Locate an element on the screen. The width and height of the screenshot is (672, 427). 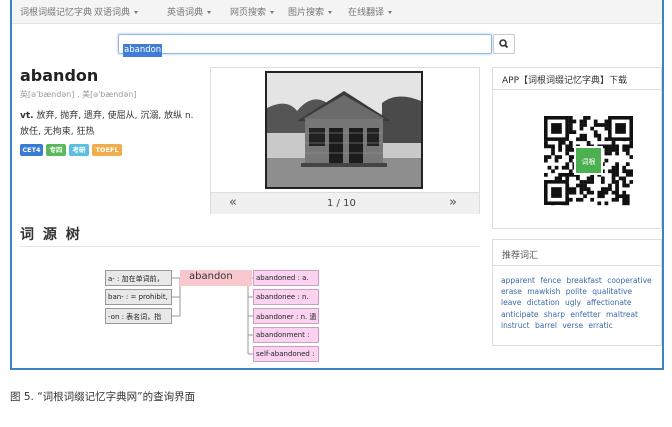
tree-node-root-ban: ban- : = prohibit, is located at coordinates (138, 297).